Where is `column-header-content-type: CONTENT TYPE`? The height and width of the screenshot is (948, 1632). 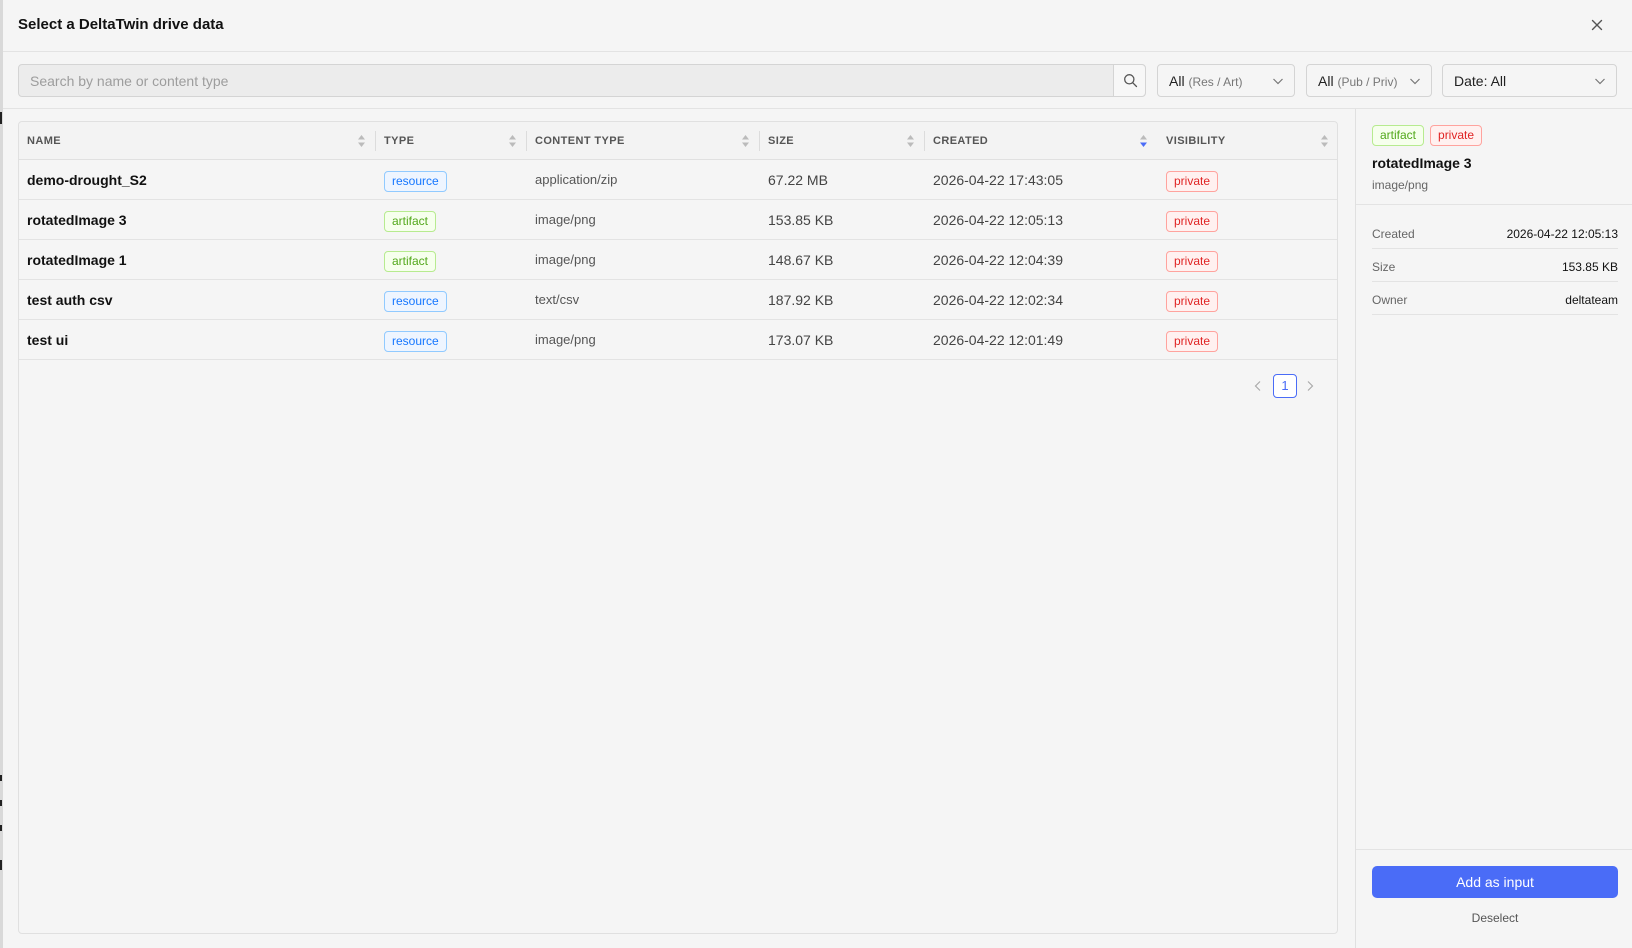 column-header-content-type: CONTENT TYPE is located at coordinates (643, 141).